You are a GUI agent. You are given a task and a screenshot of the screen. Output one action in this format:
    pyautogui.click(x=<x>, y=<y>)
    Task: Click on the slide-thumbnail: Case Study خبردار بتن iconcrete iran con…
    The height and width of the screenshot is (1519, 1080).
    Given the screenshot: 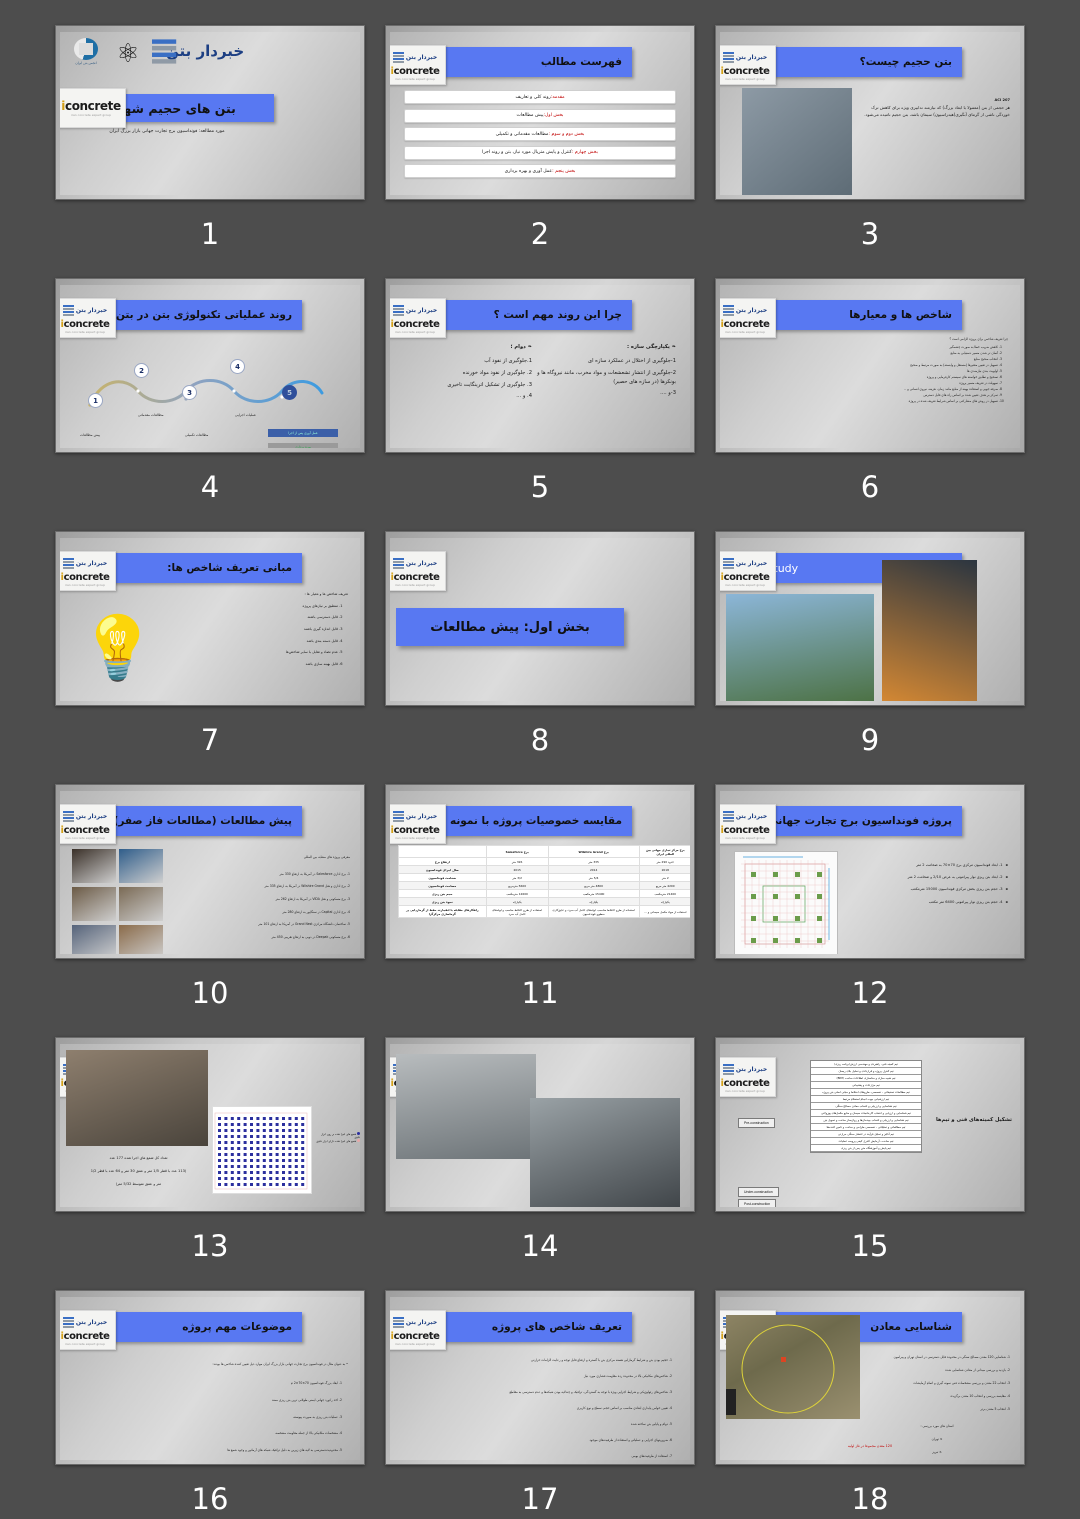 What is the action you would take?
    pyautogui.click(x=870, y=618)
    